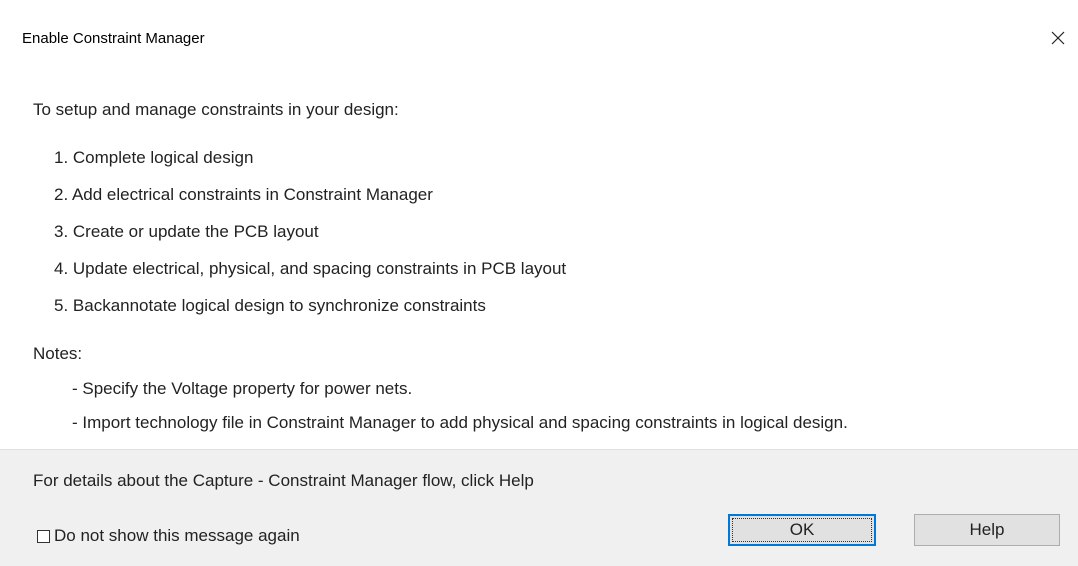 The height and width of the screenshot is (566, 1078). I want to click on ok-button-label: OK, so click(802, 529).